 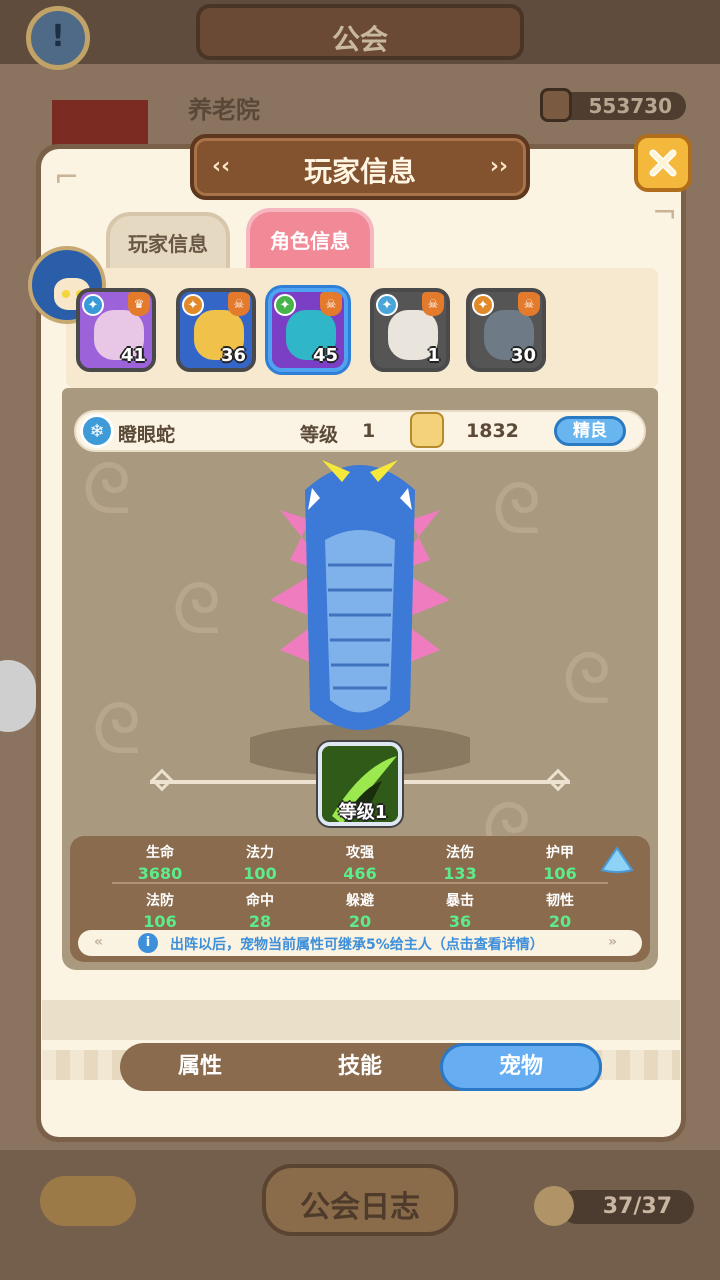 I want to click on pet-serpent-model, so click(x=360, y=618).